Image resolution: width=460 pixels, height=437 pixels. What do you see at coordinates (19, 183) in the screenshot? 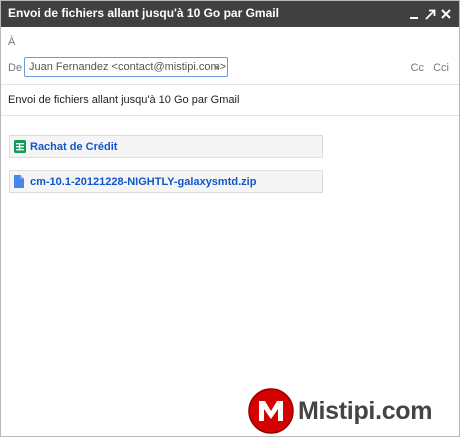
I see `file-icon` at bounding box center [19, 183].